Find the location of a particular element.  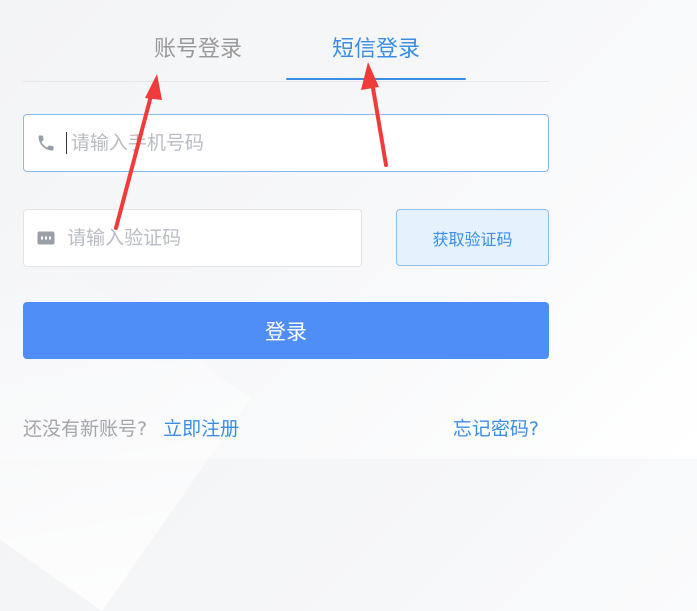

verification-code-field is located at coordinates (192, 238).